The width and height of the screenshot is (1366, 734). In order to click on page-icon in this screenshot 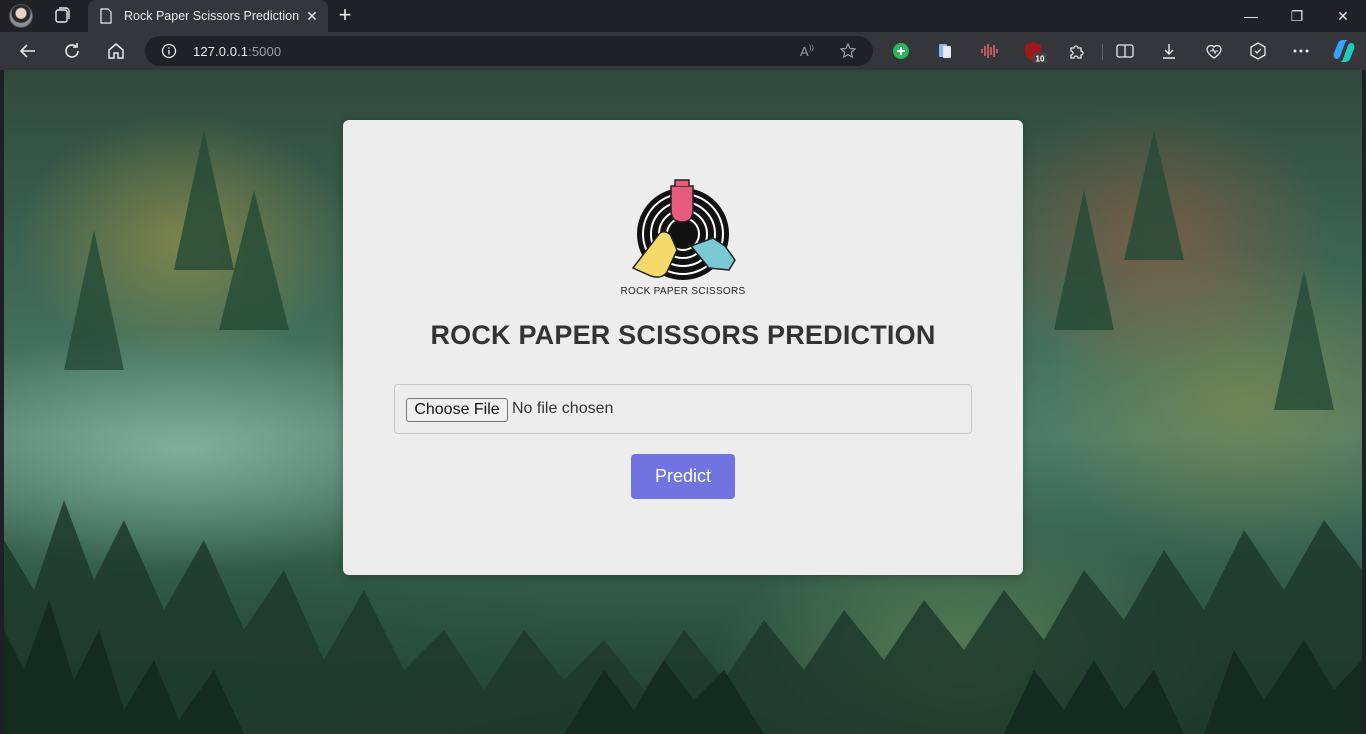, I will do `click(106, 16)`.